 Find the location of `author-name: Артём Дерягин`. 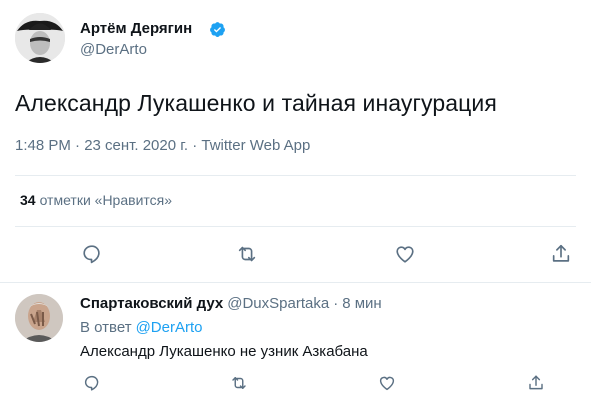

author-name: Артём Дерягин is located at coordinates (136, 28).